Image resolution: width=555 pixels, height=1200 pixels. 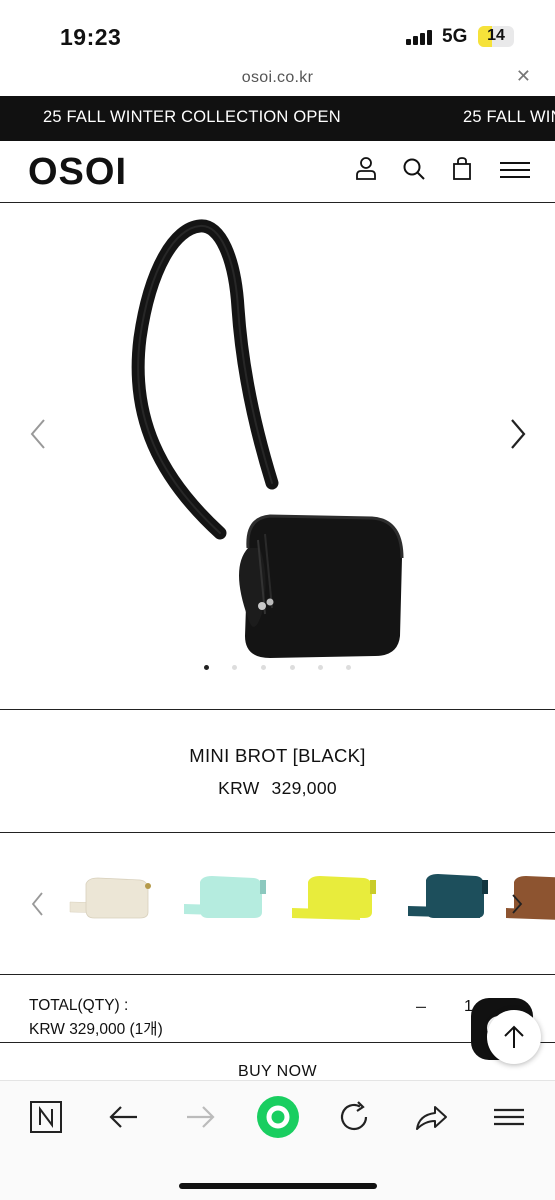 What do you see at coordinates (79, 1005) in the screenshot?
I see `total-label: TOTAL(QTY) :` at bounding box center [79, 1005].